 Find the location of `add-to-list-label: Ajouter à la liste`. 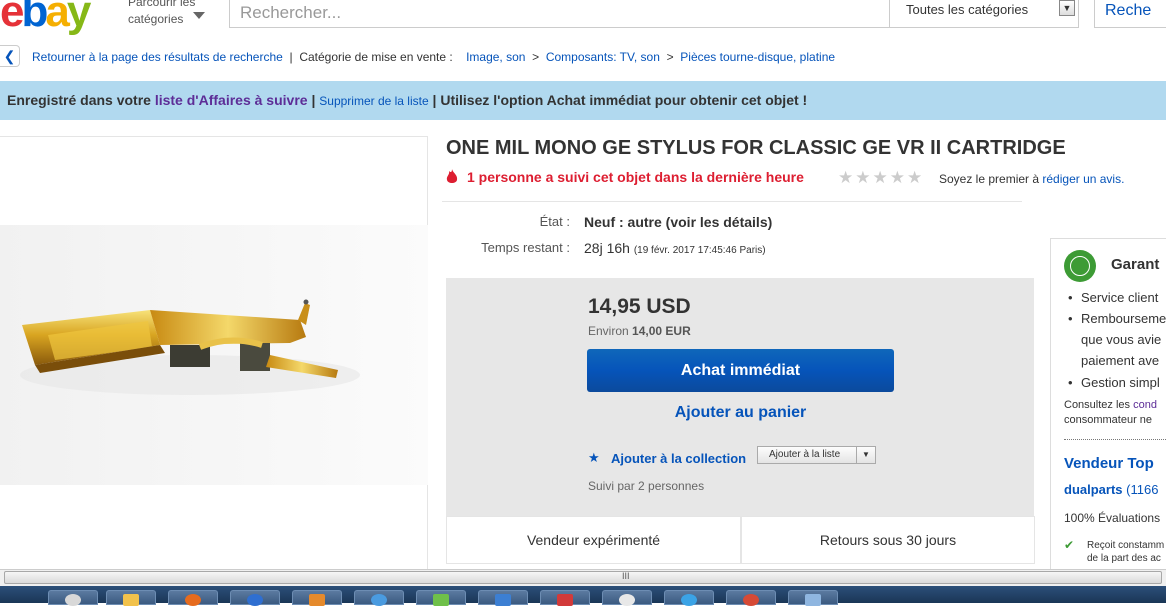

add-to-list-label: Ajouter à la liste is located at coordinates (804, 454).